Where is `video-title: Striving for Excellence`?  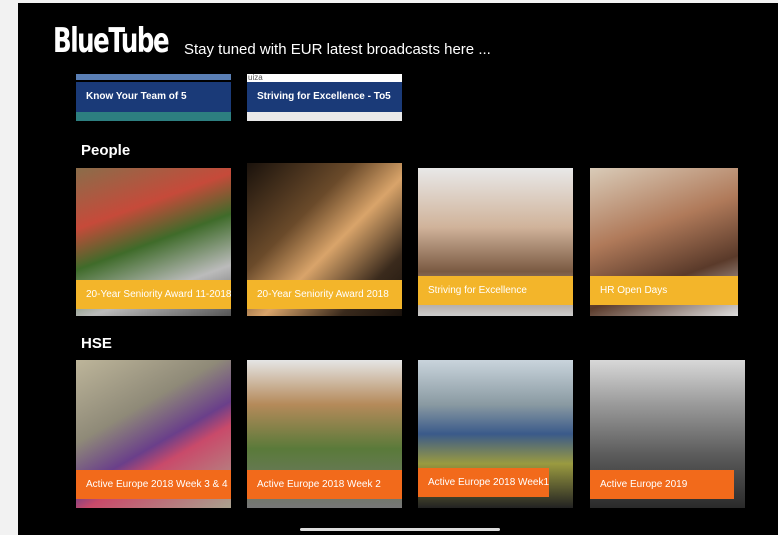 video-title: Striving for Excellence is located at coordinates (495, 290).